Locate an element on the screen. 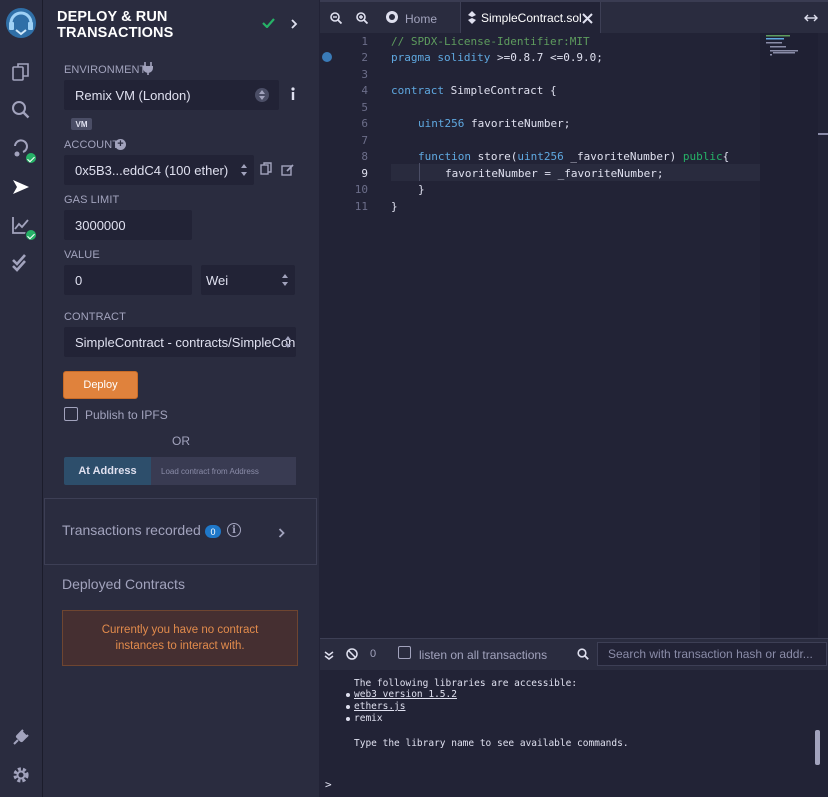 This screenshot has height=797, width=828. plugin-manager-icon is located at coordinates (21, 737).